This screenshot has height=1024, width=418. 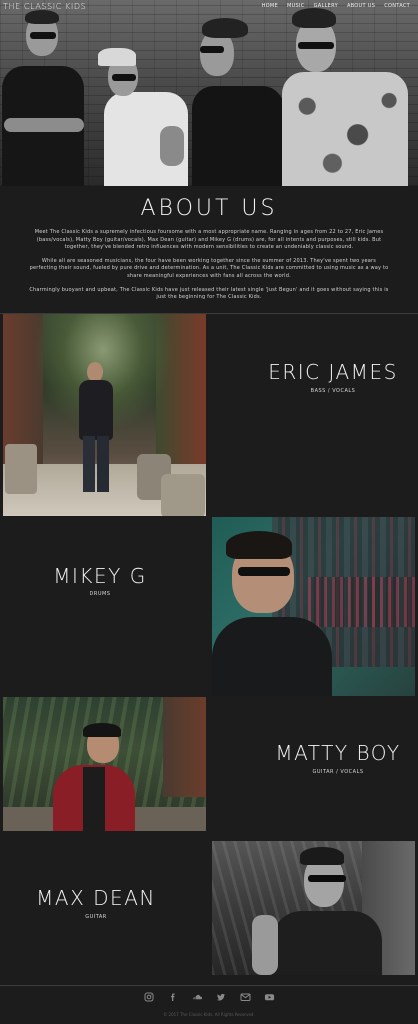 What do you see at coordinates (197, 996) in the screenshot?
I see `soundcloud-icon` at bounding box center [197, 996].